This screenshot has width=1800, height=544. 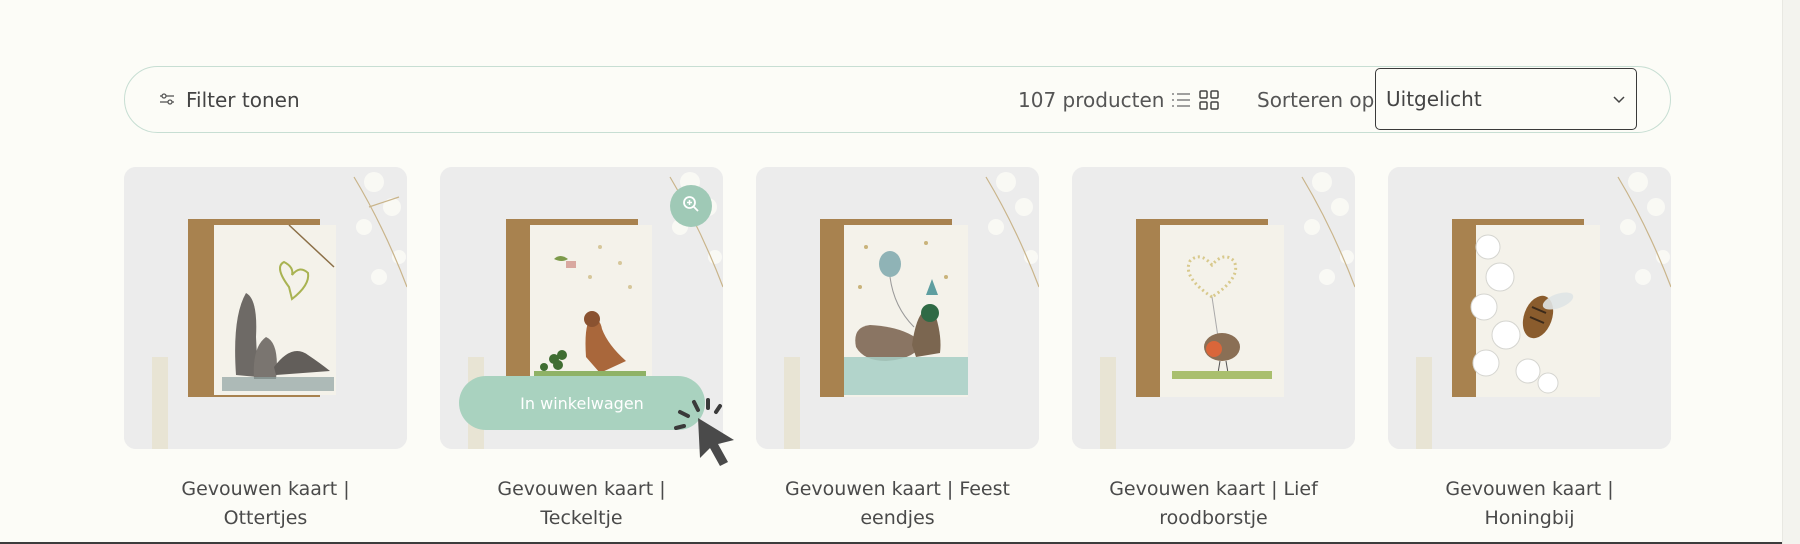 What do you see at coordinates (167, 99) in the screenshot?
I see `sliders-icon` at bounding box center [167, 99].